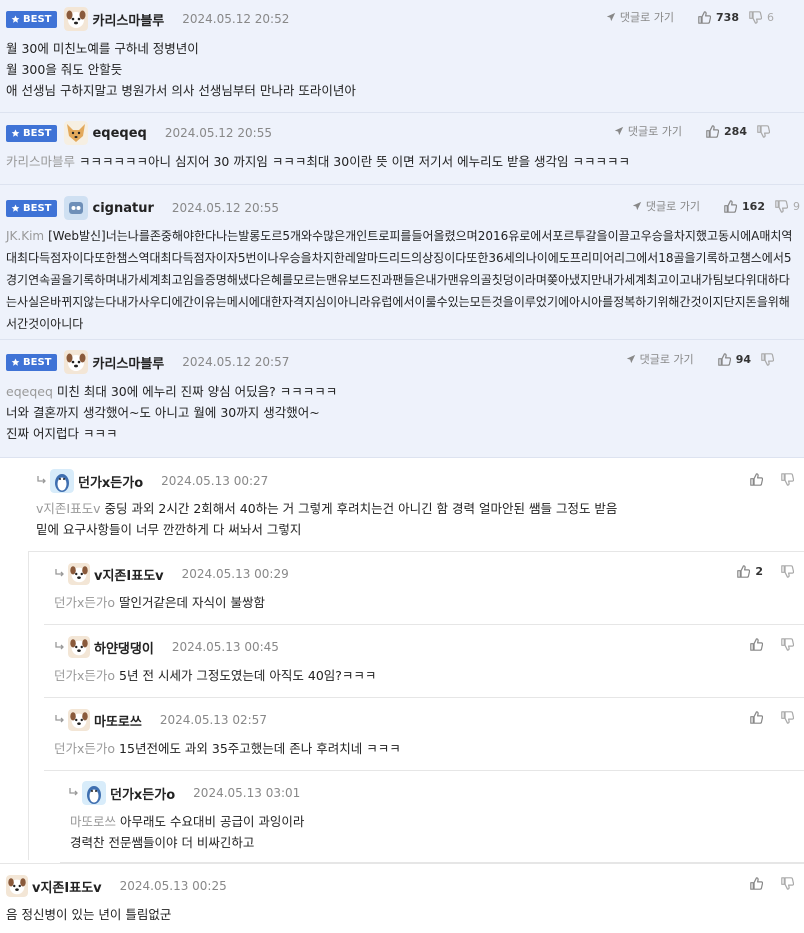  I want to click on mention: eqeqeq, so click(29, 391).